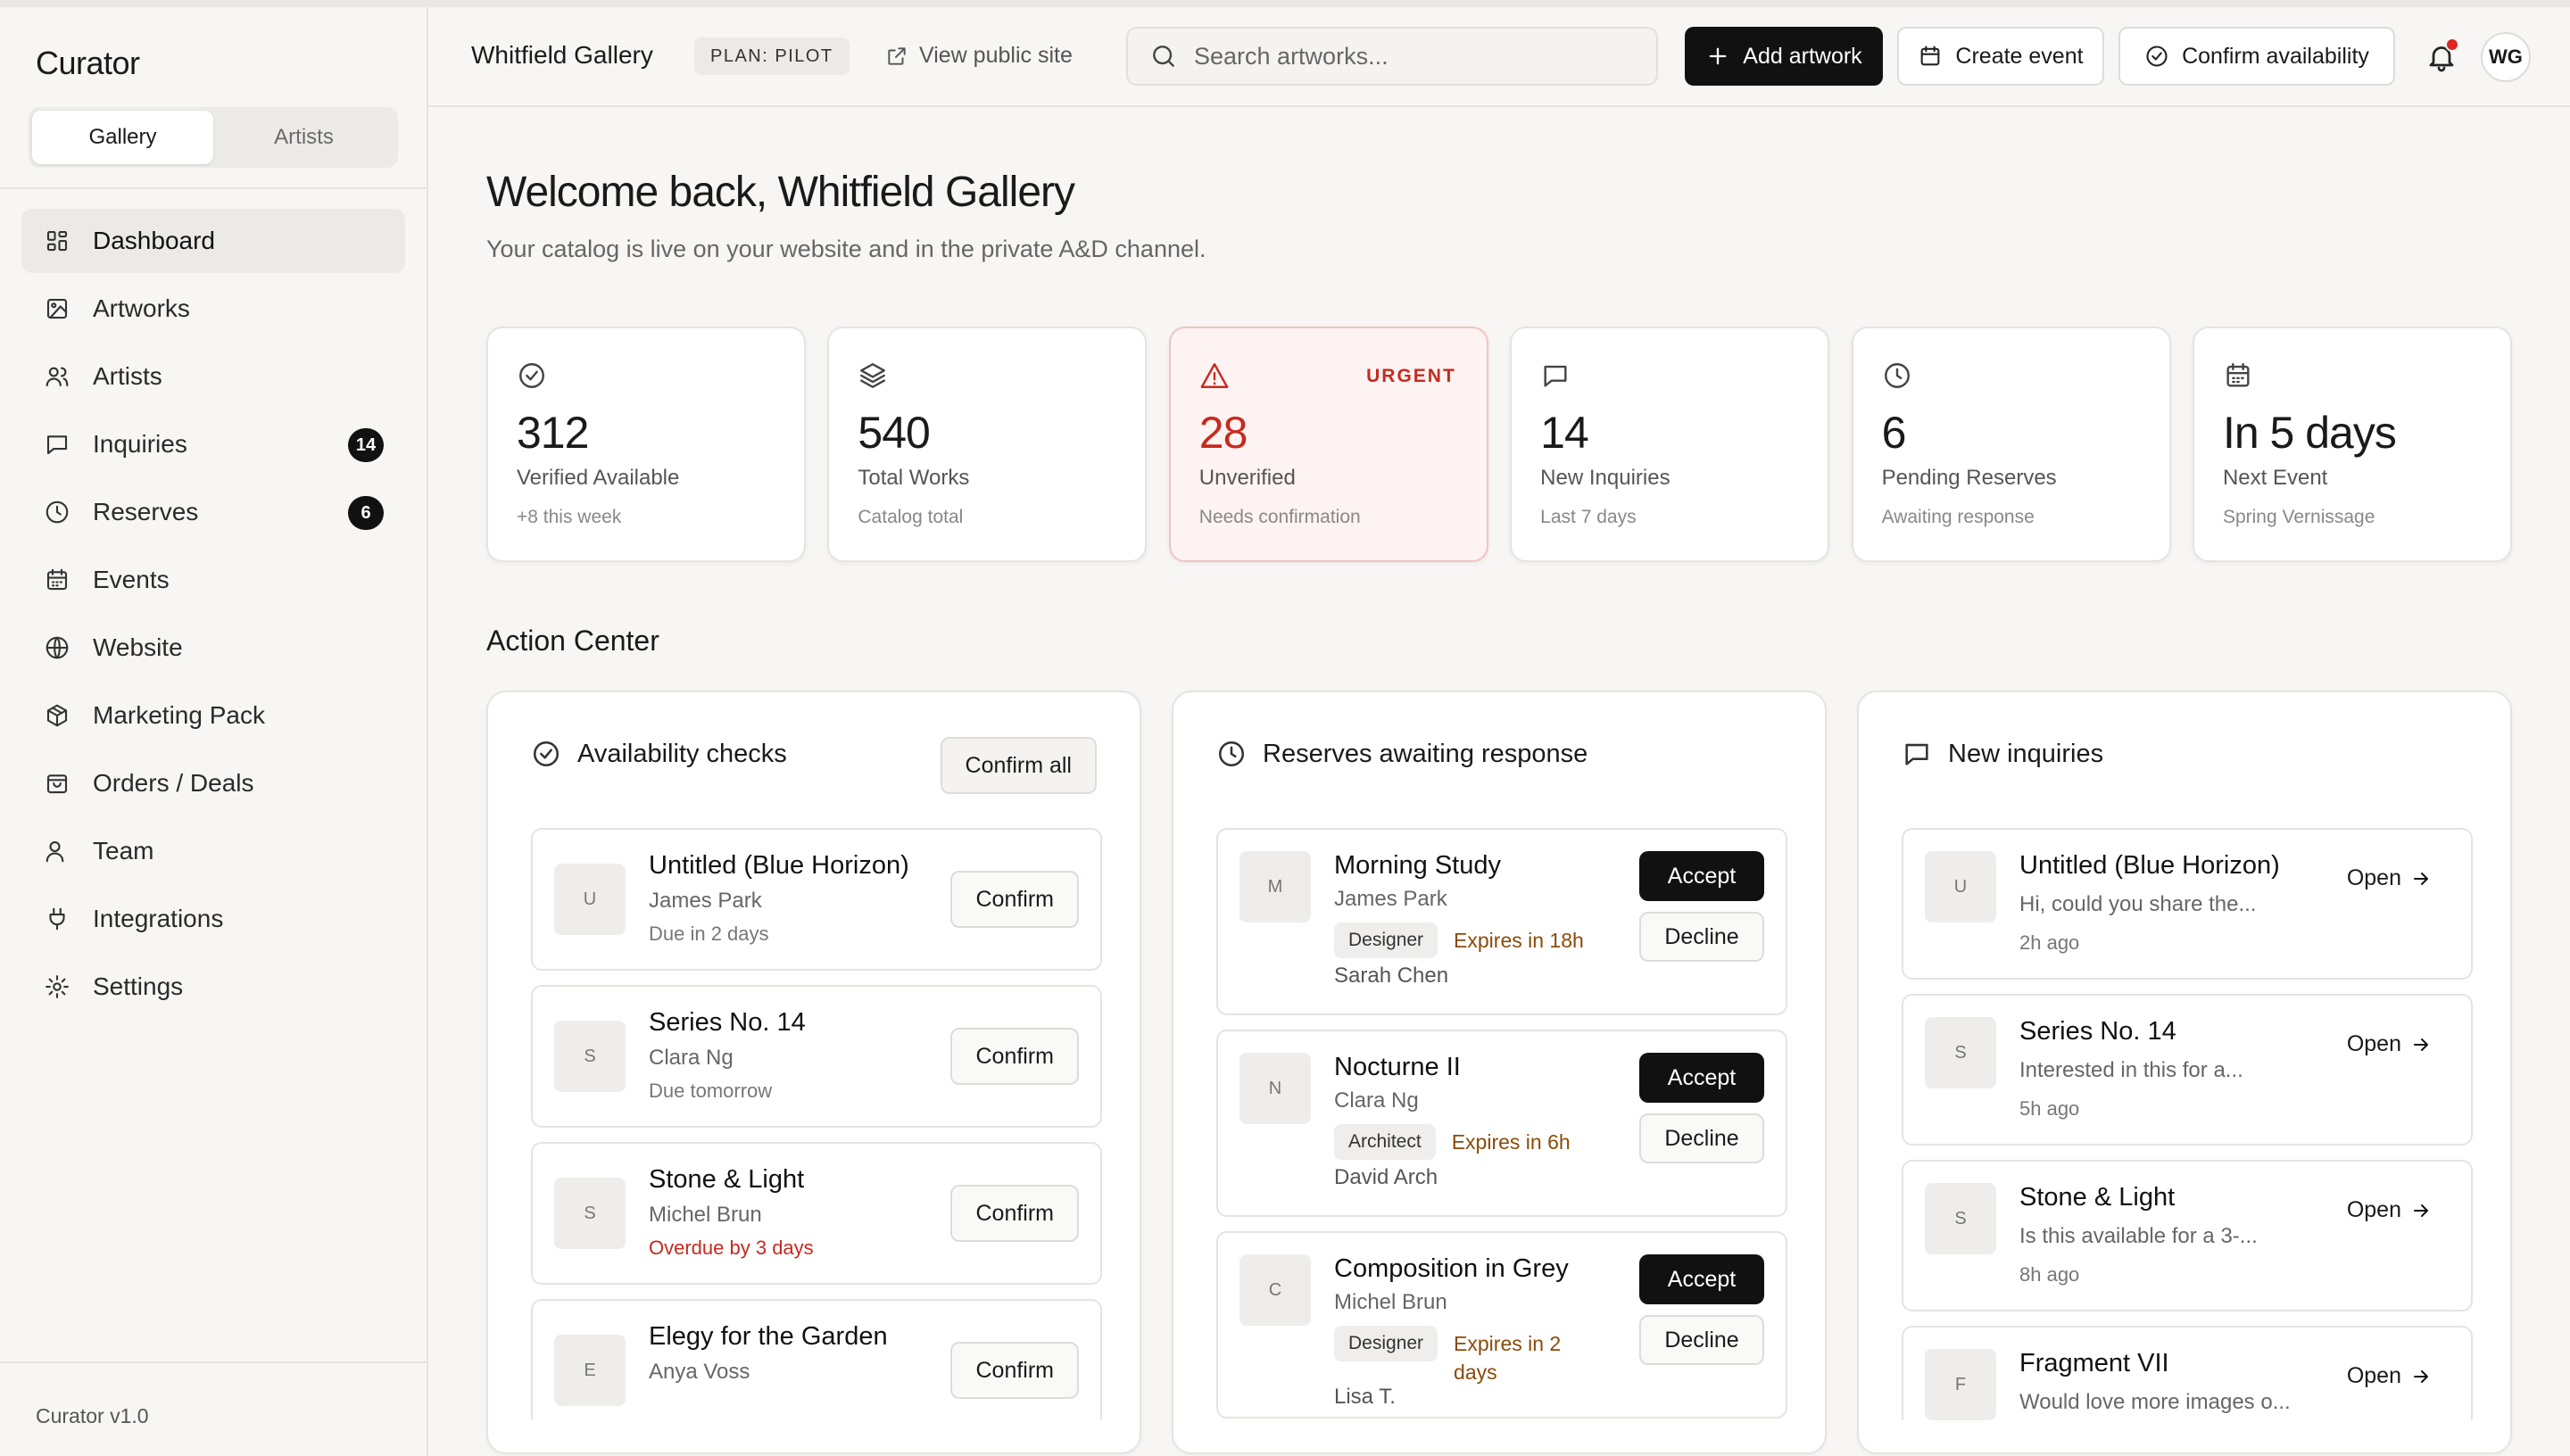 The width and height of the screenshot is (2570, 1456). Describe the element at coordinates (1376, 1100) in the screenshot. I see `artist-name: Clara Ng` at that location.